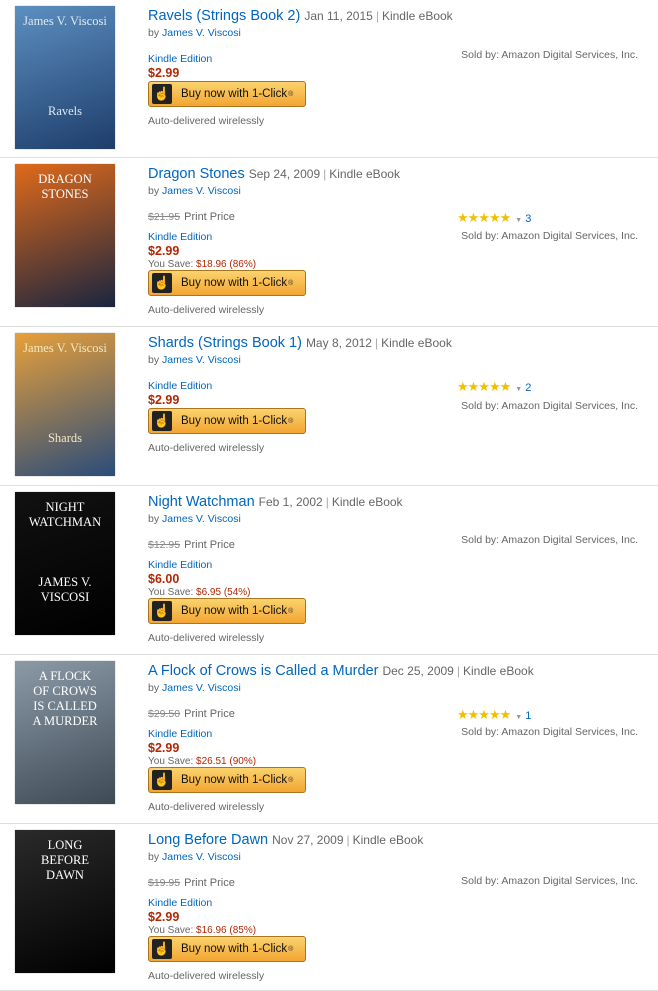  I want to click on book-title-link: Ravels (Strings Book 2), so click(224, 16).